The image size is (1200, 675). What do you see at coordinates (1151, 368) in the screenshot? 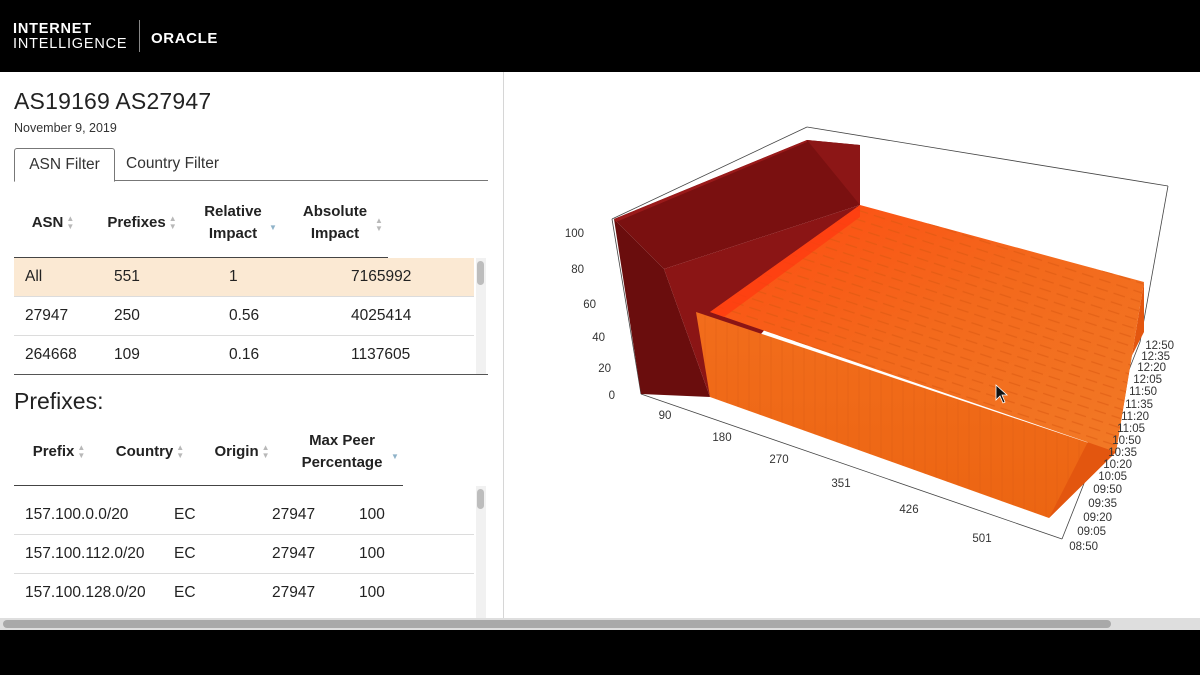
I see `y-tick-label: 12:20` at bounding box center [1151, 368].